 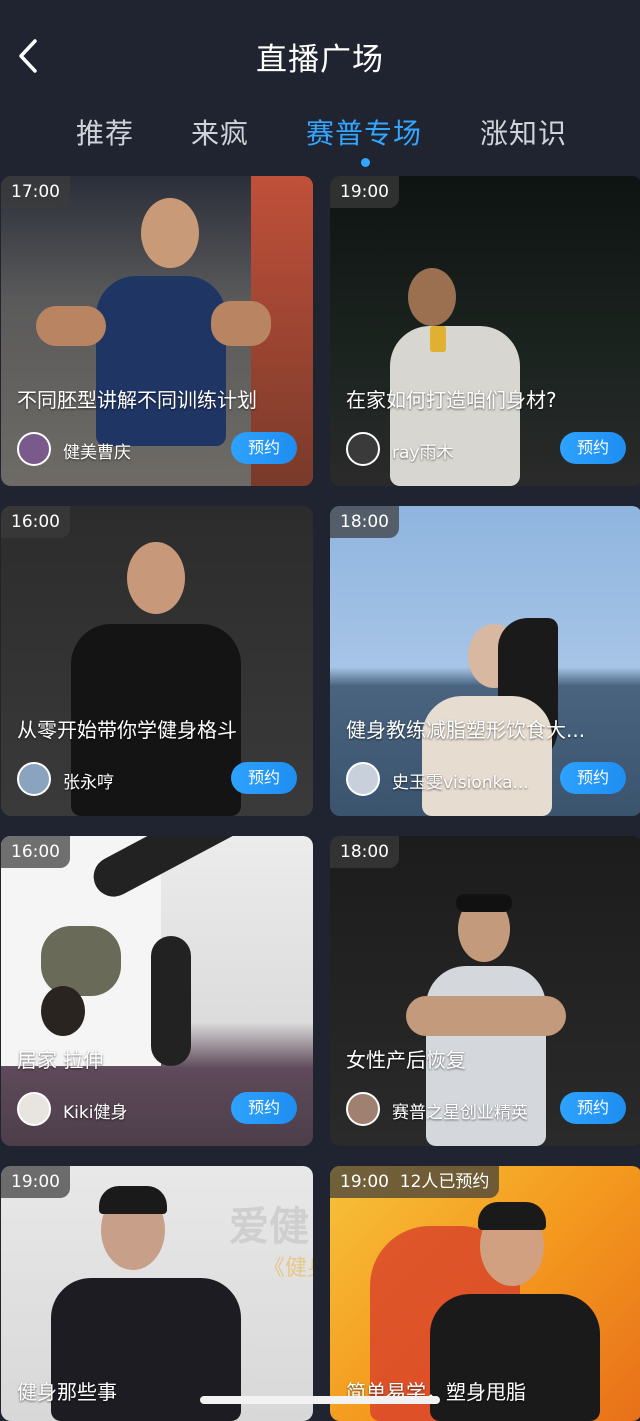 I want to click on live-card: 17:00 不同胚型讲解不同训练计划 健美曹庆 预约, so click(x=157, y=331).